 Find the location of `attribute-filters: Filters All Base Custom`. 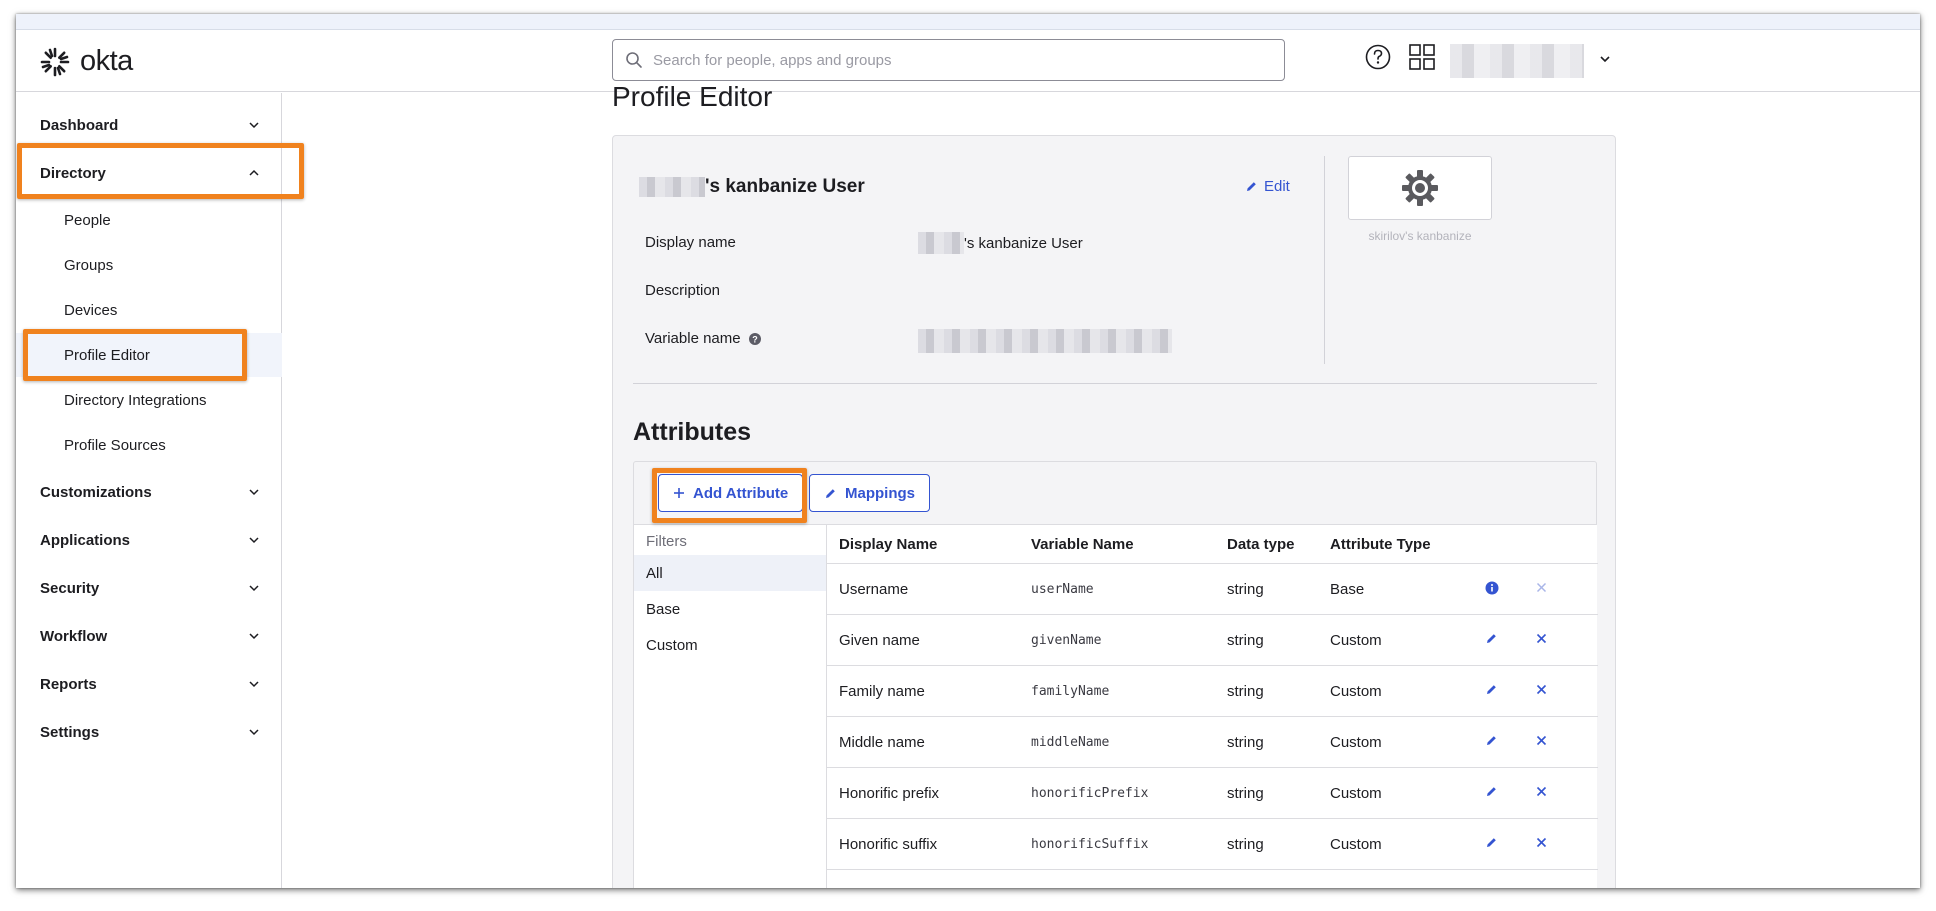

attribute-filters: Filters All Base Custom is located at coordinates (730, 706).